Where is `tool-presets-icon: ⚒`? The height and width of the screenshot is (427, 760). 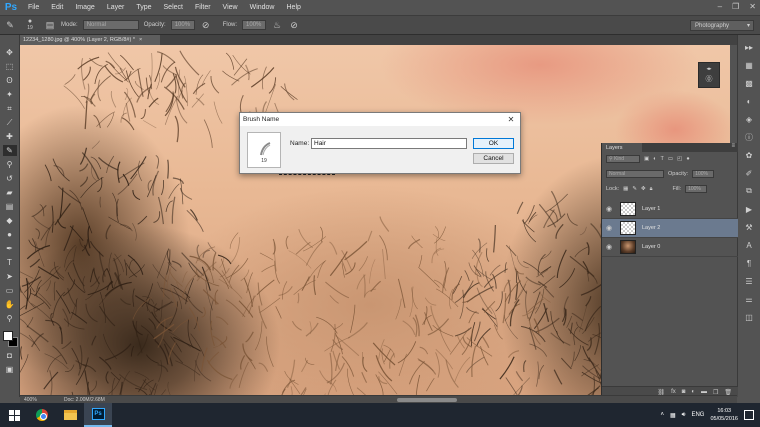
tool-presets-icon: ⚒ is located at coordinates (749, 227).